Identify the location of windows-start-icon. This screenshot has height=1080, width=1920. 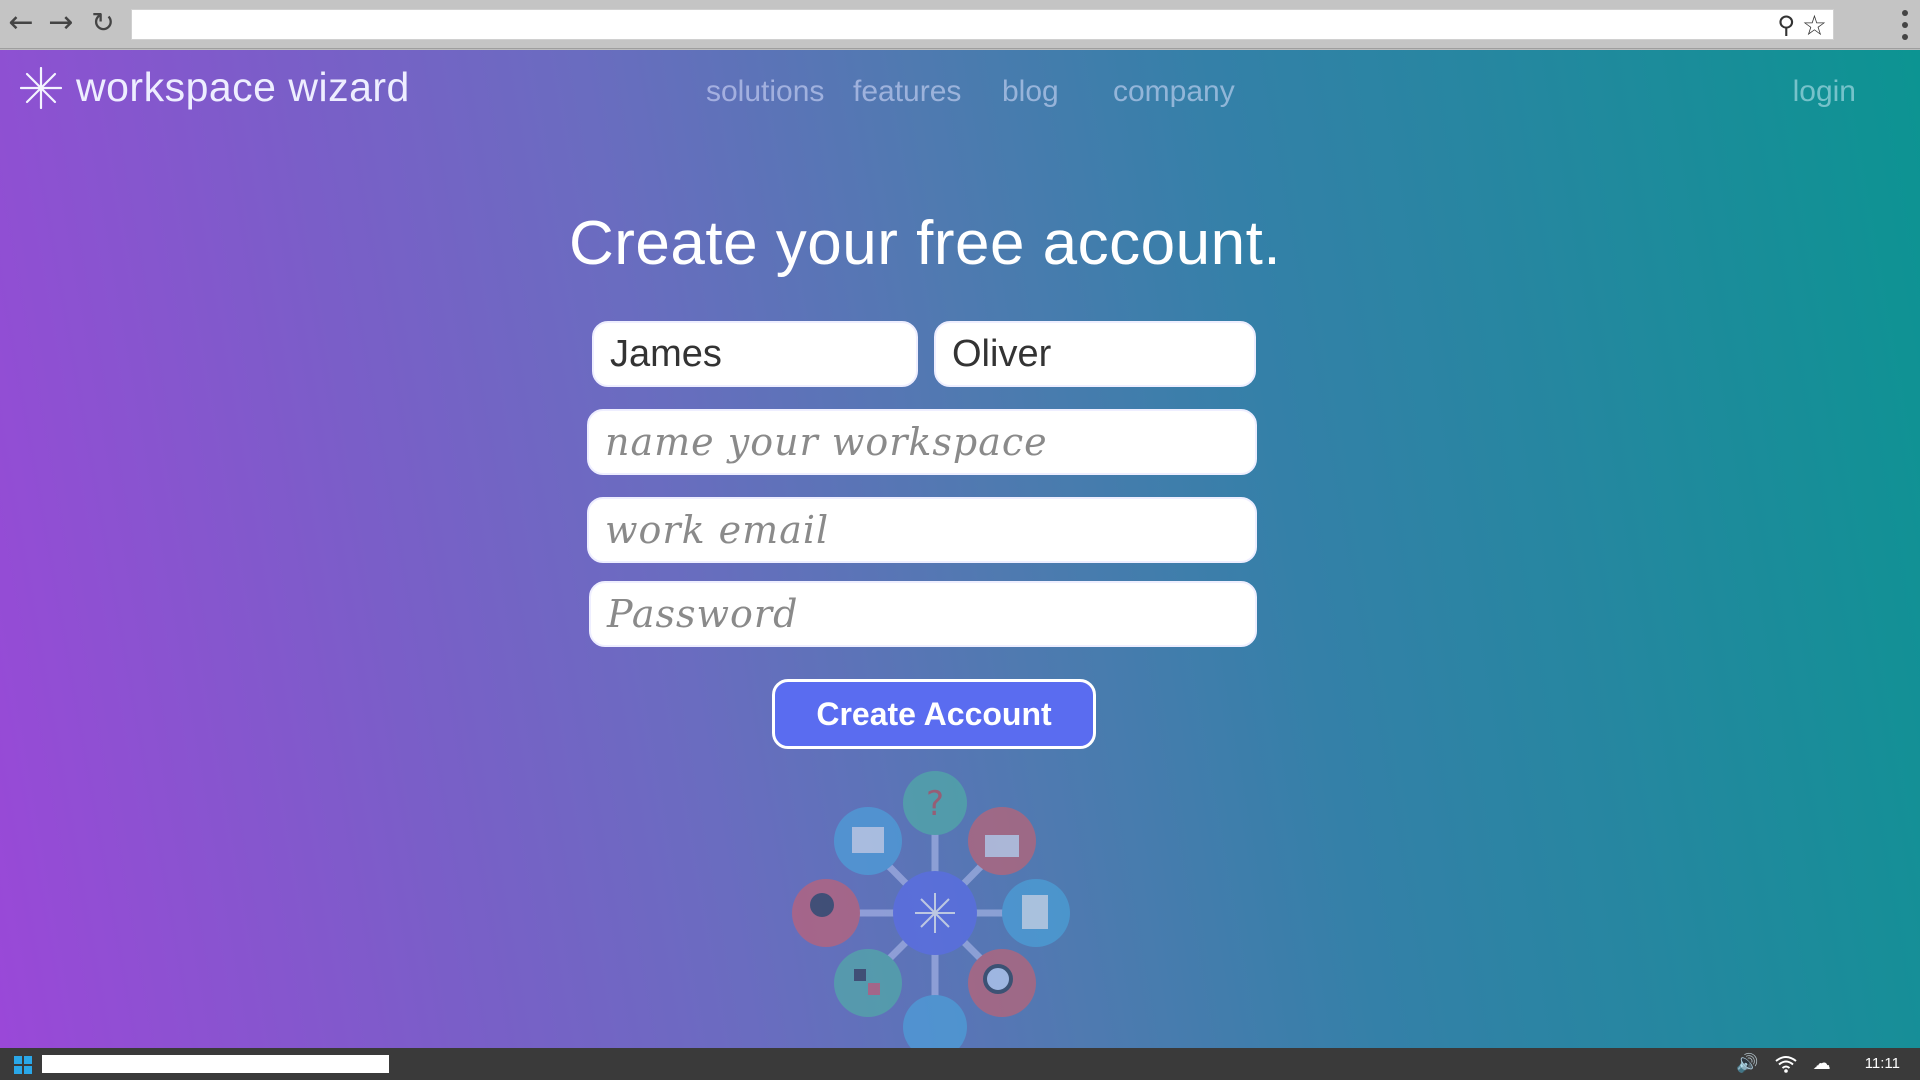
(23, 1065).